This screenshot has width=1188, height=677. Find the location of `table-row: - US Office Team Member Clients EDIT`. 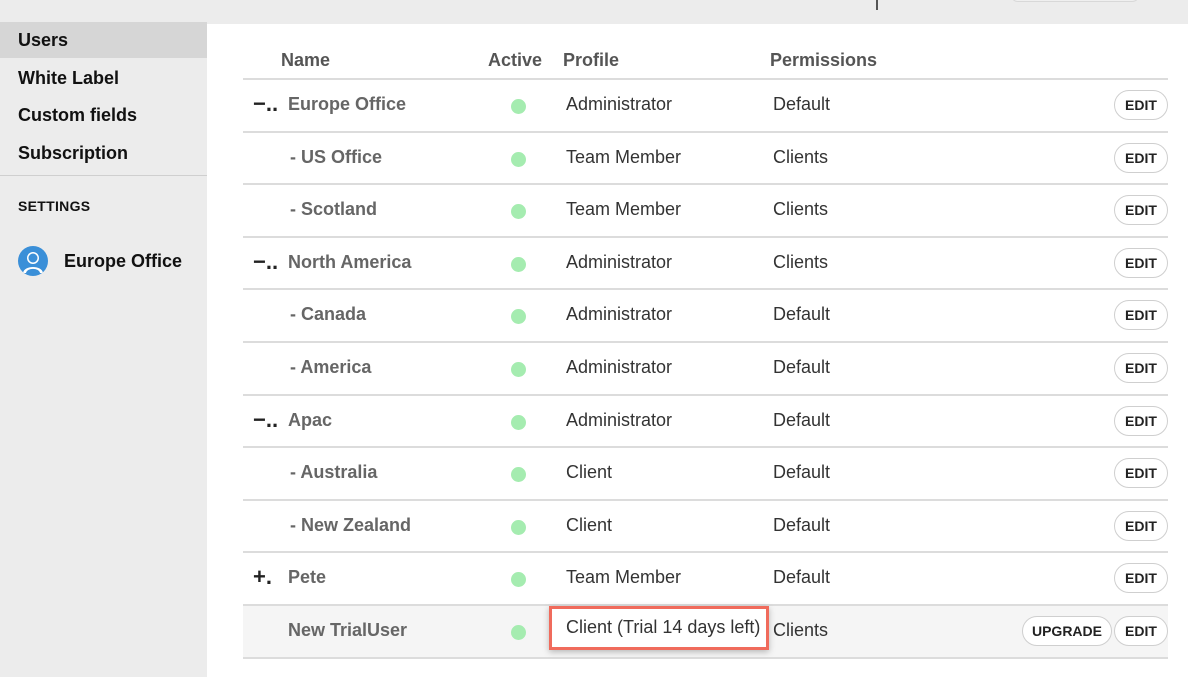

table-row: - US Office Team Member Clients EDIT is located at coordinates (705, 159).